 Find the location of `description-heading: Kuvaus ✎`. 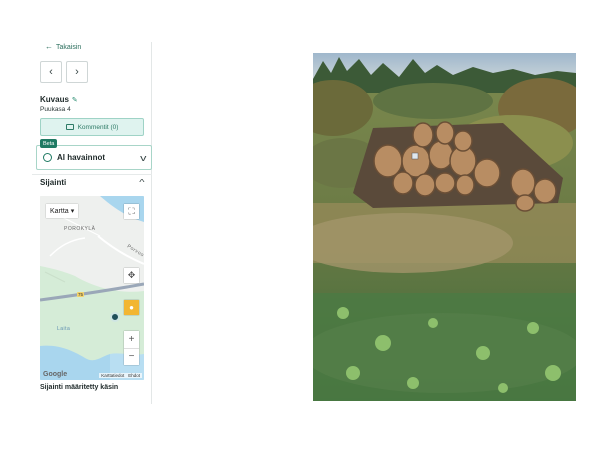

description-heading: Kuvaus ✎ is located at coordinates (59, 99).